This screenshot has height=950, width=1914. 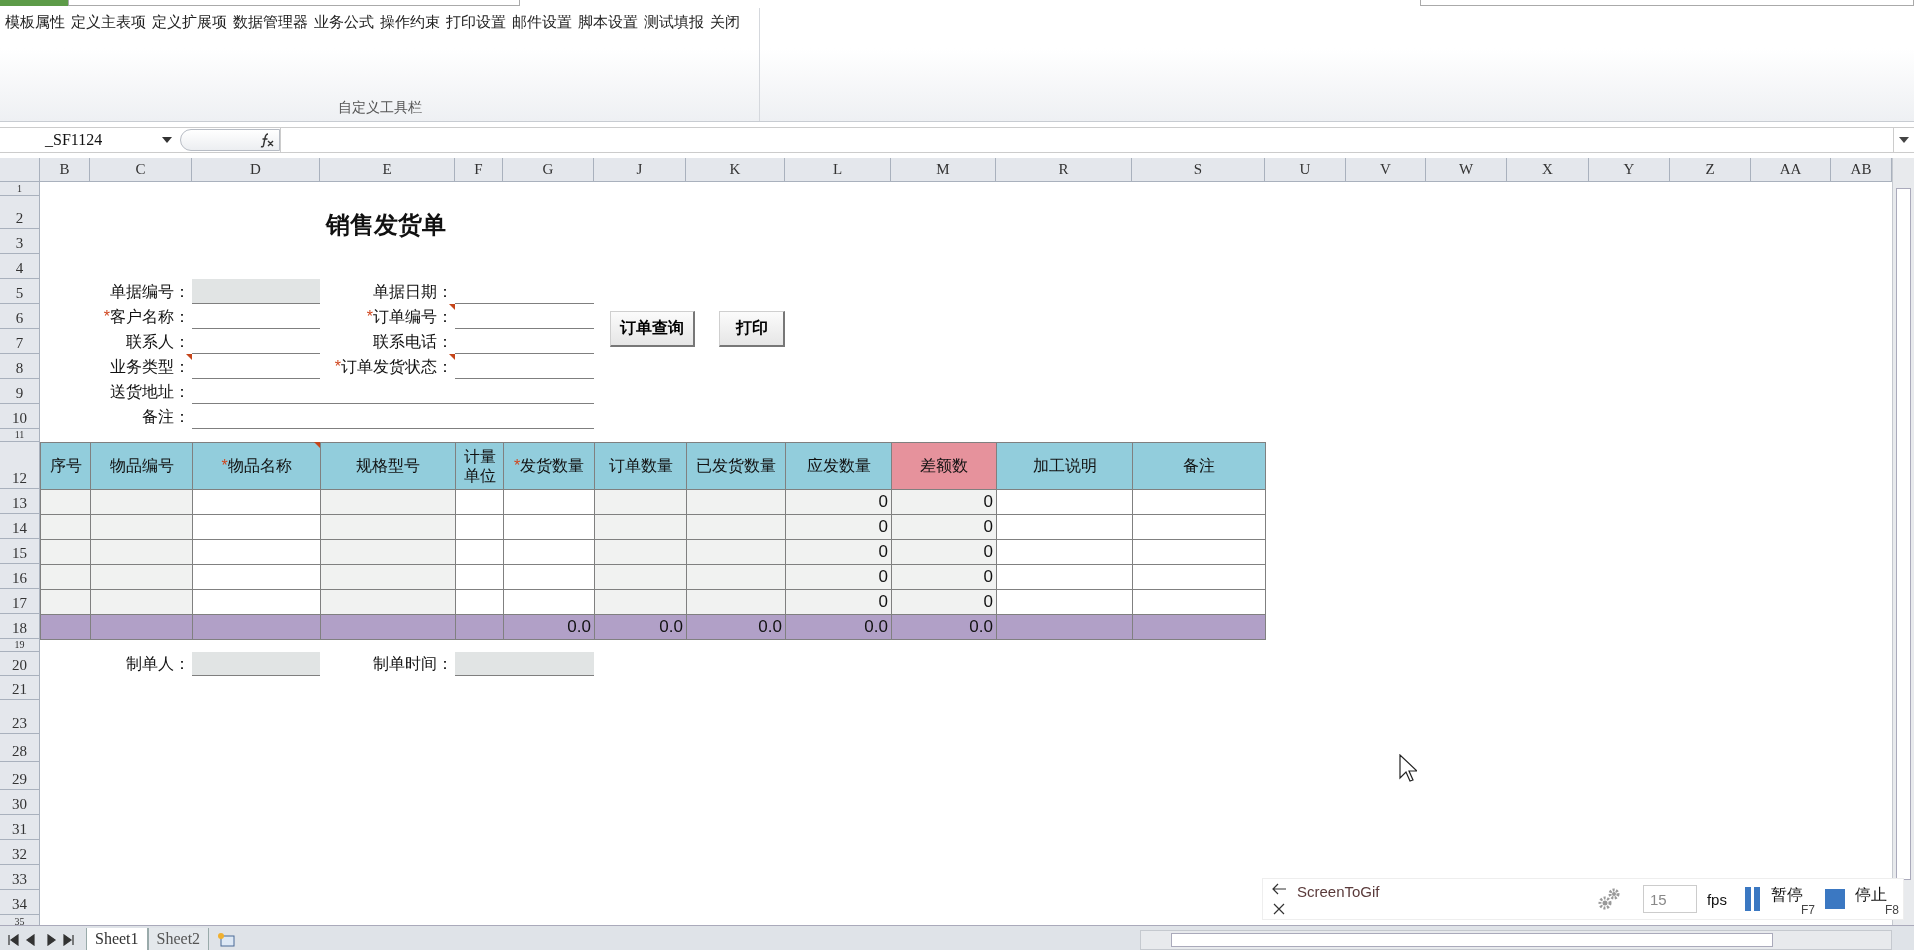 What do you see at coordinates (20, 189) in the screenshot?
I see `row-header: 1` at bounding box center [20, 189].